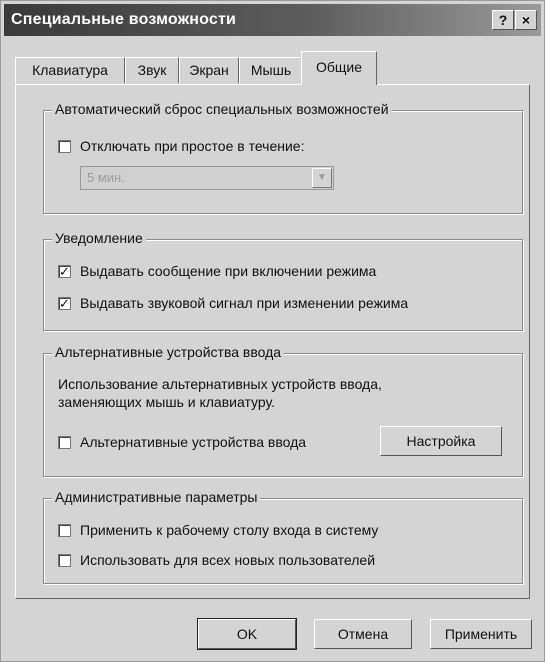 This screenshot has height=662, width=545. I want to click on settings-button: Настройка, so click(441, 441).